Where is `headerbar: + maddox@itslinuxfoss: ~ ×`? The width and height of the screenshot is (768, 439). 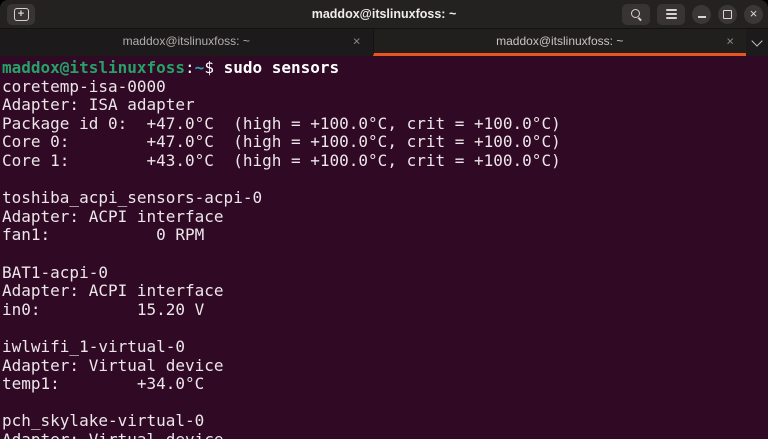 headerbar: + maddox@itslinuxfoss: ~ × is located at coordinates (384, 14).